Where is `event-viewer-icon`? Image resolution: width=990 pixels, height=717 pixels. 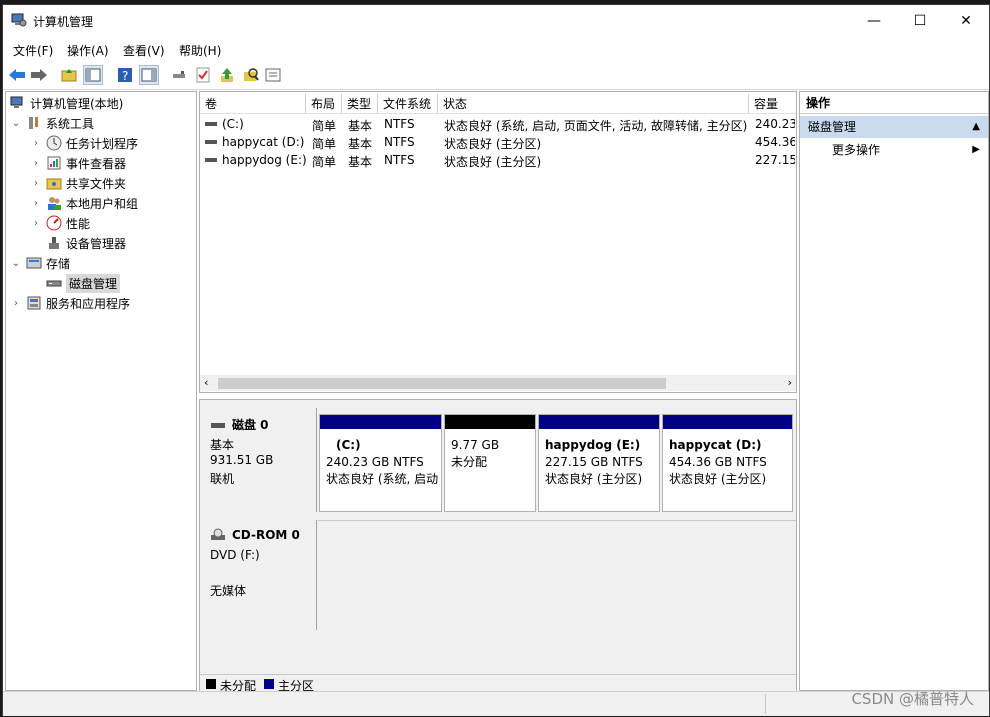 event-viewer-icon is located at coordinates (54, 163).